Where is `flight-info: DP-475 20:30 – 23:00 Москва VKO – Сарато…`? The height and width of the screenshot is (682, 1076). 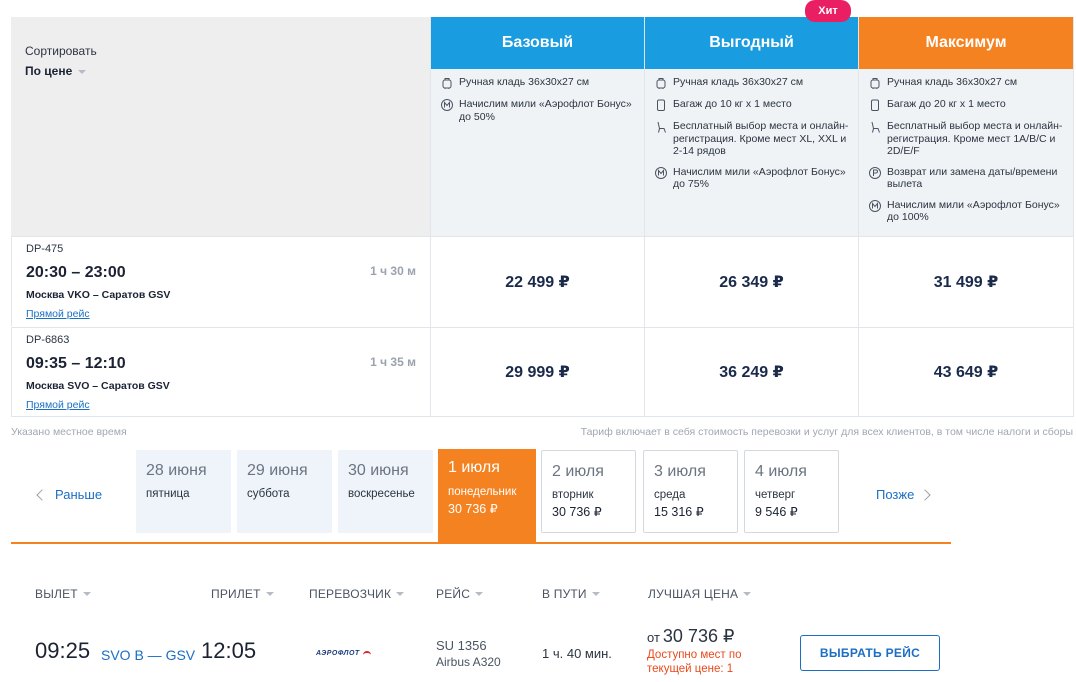
flight-info: DP-475 20:30 – 23:00 Москва VKO – Сарато… is located at coordinates (220, 281).